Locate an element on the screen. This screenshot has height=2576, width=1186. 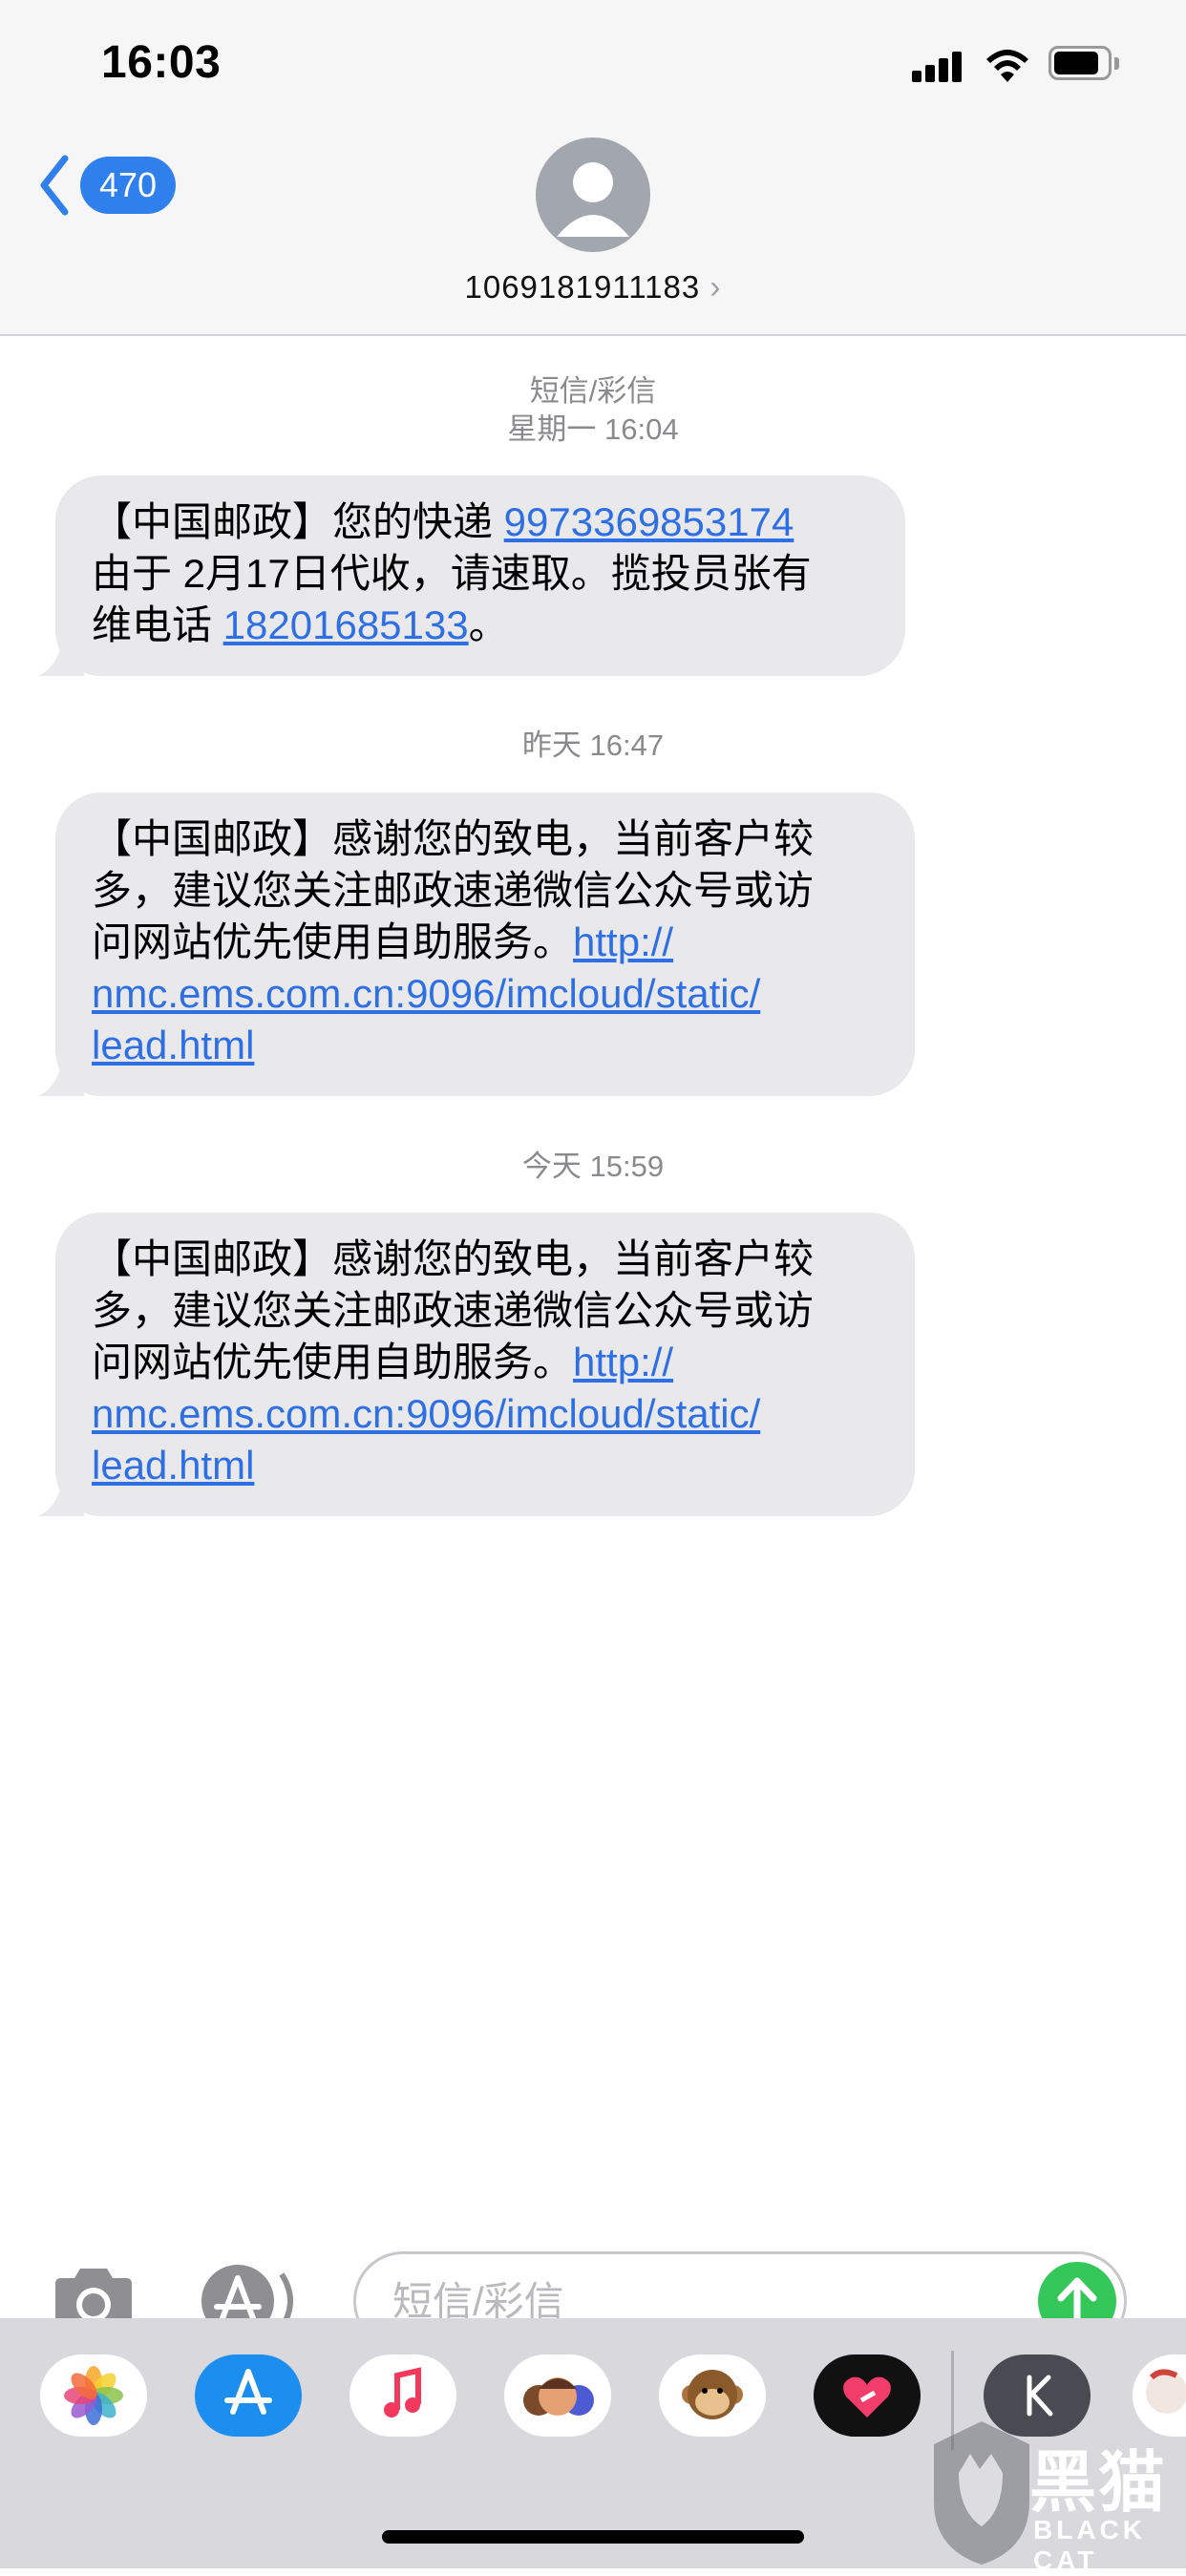
back-button: 470 is located at coordinates (106, 185).